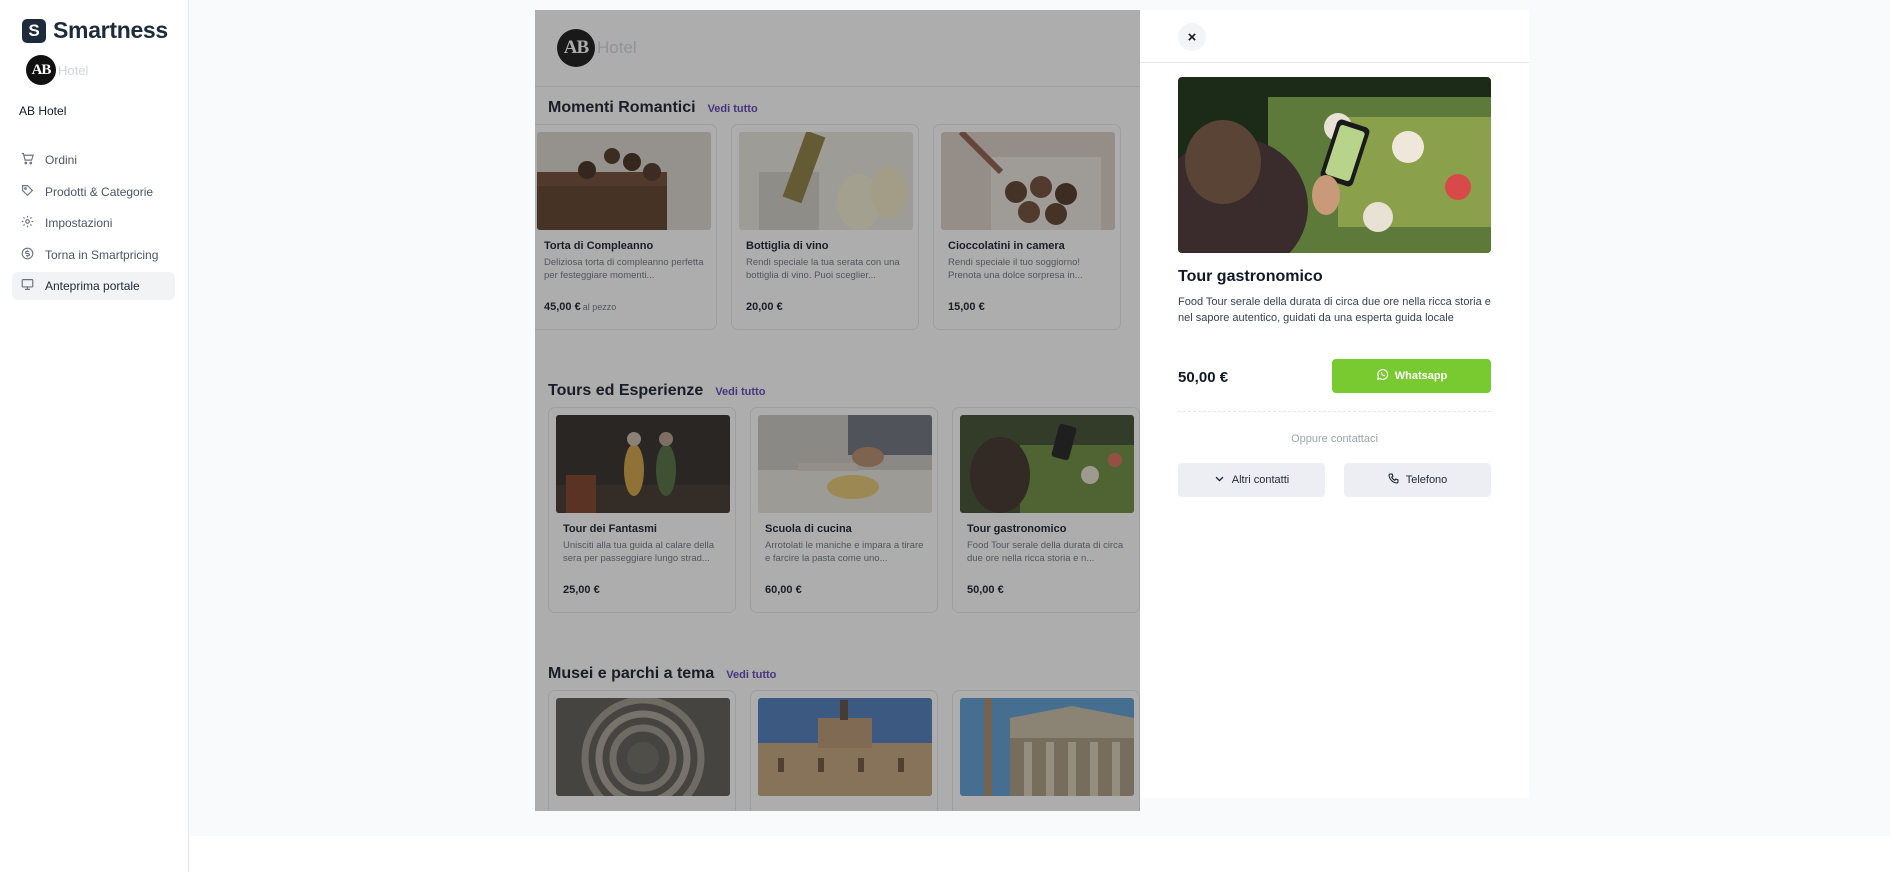 This screenshot has width=1890, height=872. I want to click on sidebar-item-anteprima-portale: Anteprima portale, so click(93, 286).